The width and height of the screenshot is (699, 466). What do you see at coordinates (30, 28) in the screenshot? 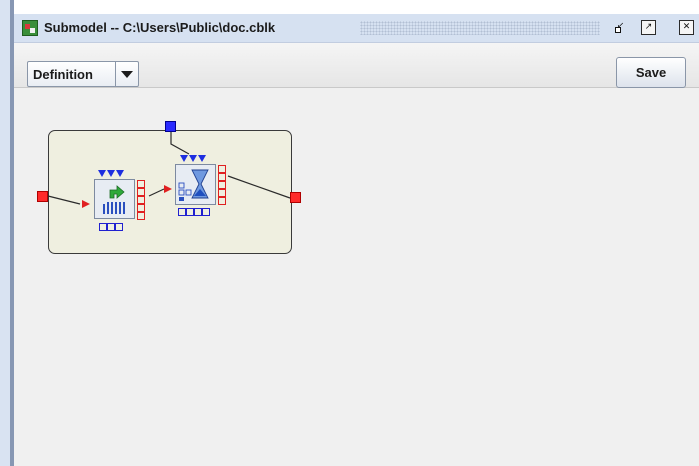
I see `app-icon` at bounding box center [30, 28].